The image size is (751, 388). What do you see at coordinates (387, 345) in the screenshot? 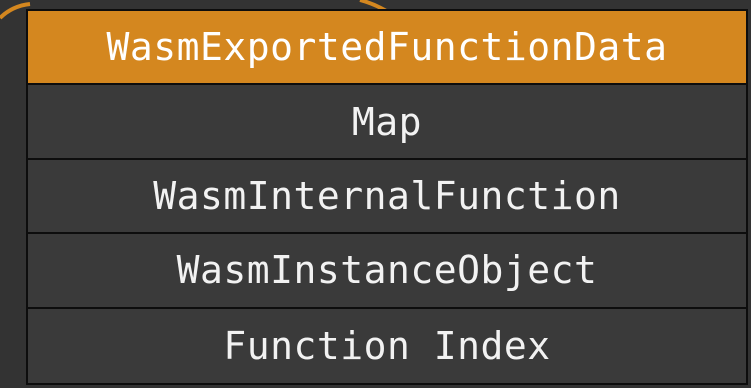
I see `struct-row-function-index: Function Index` at bounding box center [387, 345].